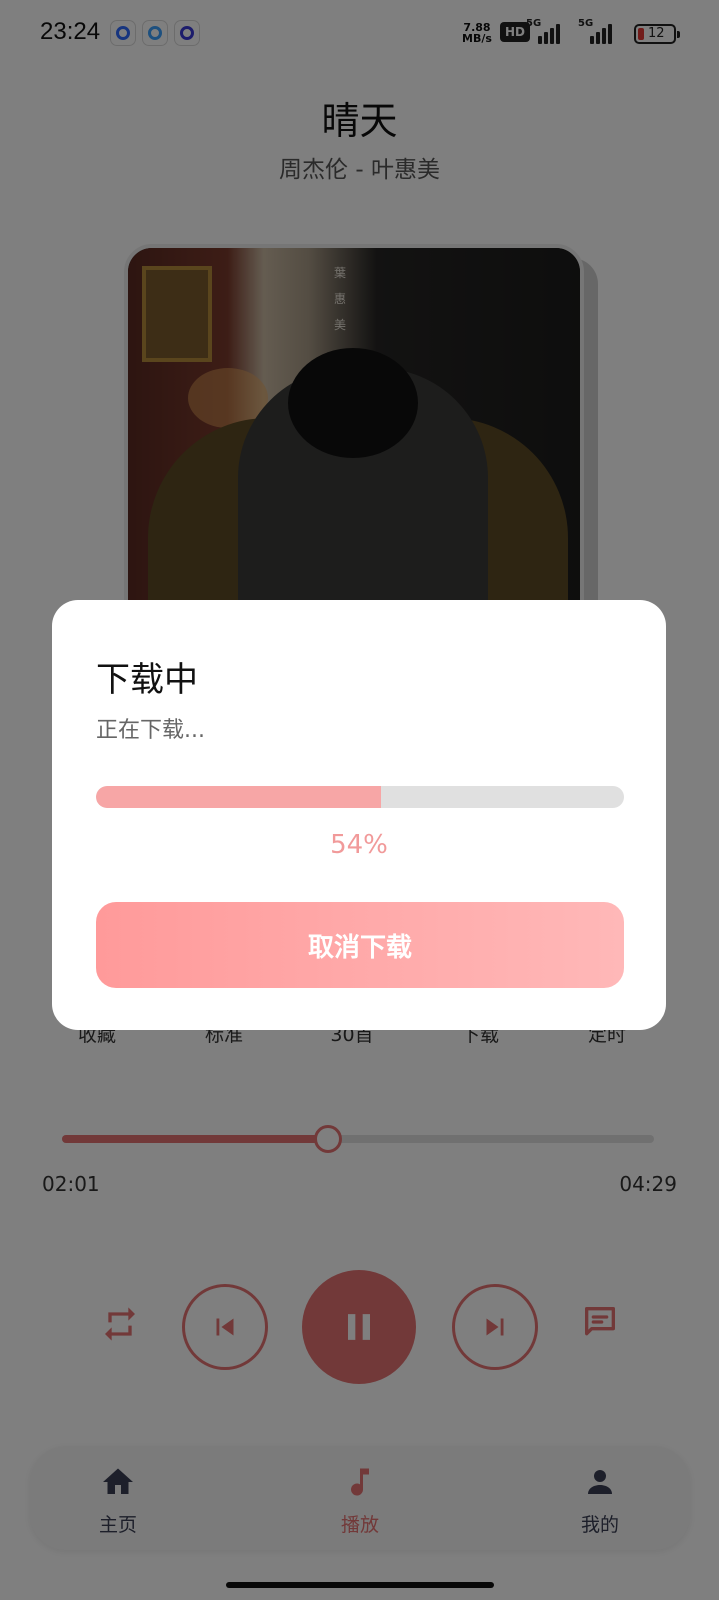 The width and height of the screenshot is (719, 1600). I want to click on download-progress-bar, so click(360, 797).